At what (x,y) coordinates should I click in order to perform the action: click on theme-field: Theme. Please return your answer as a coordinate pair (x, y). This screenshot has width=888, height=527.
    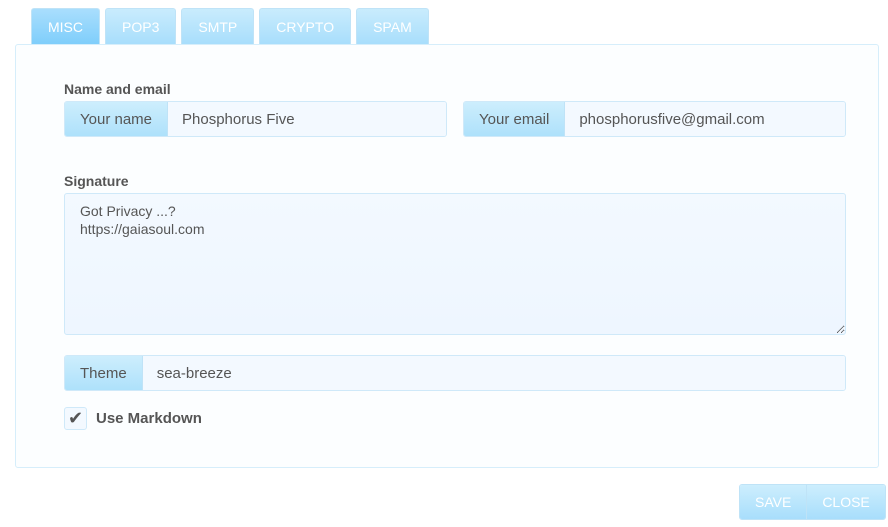
    Looking at the image, I should click on (455, 373).